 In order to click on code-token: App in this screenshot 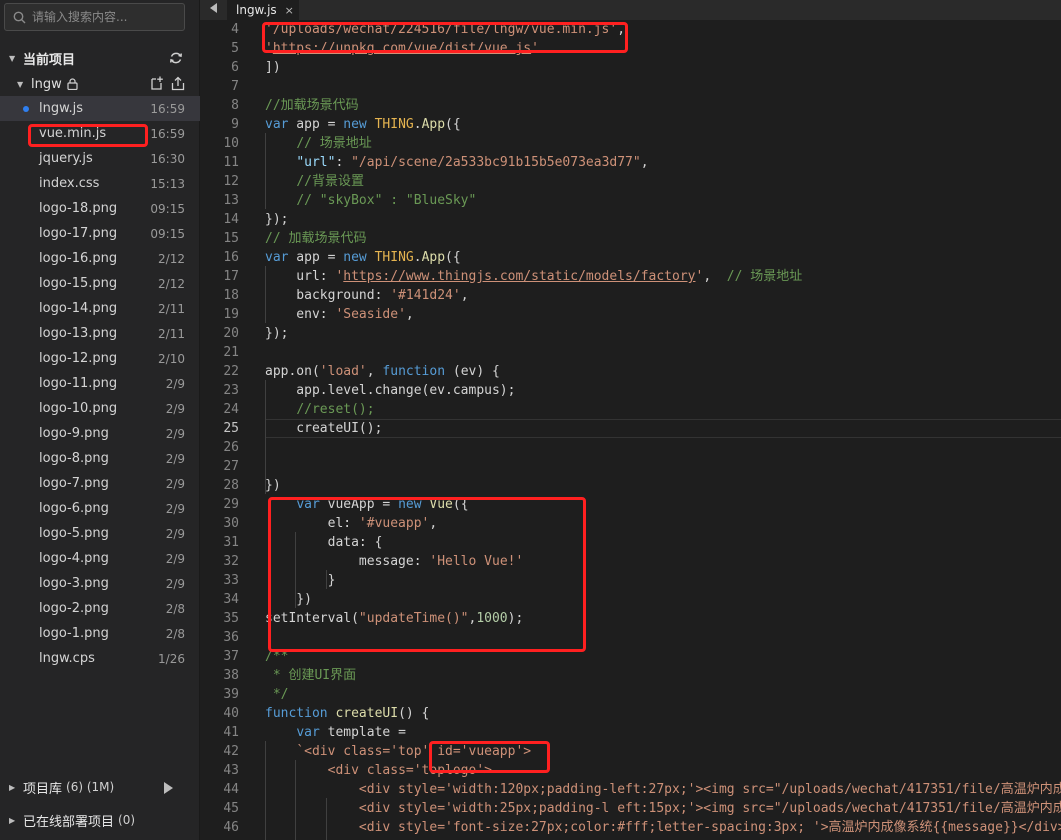, I will do `click(433, 124)`.